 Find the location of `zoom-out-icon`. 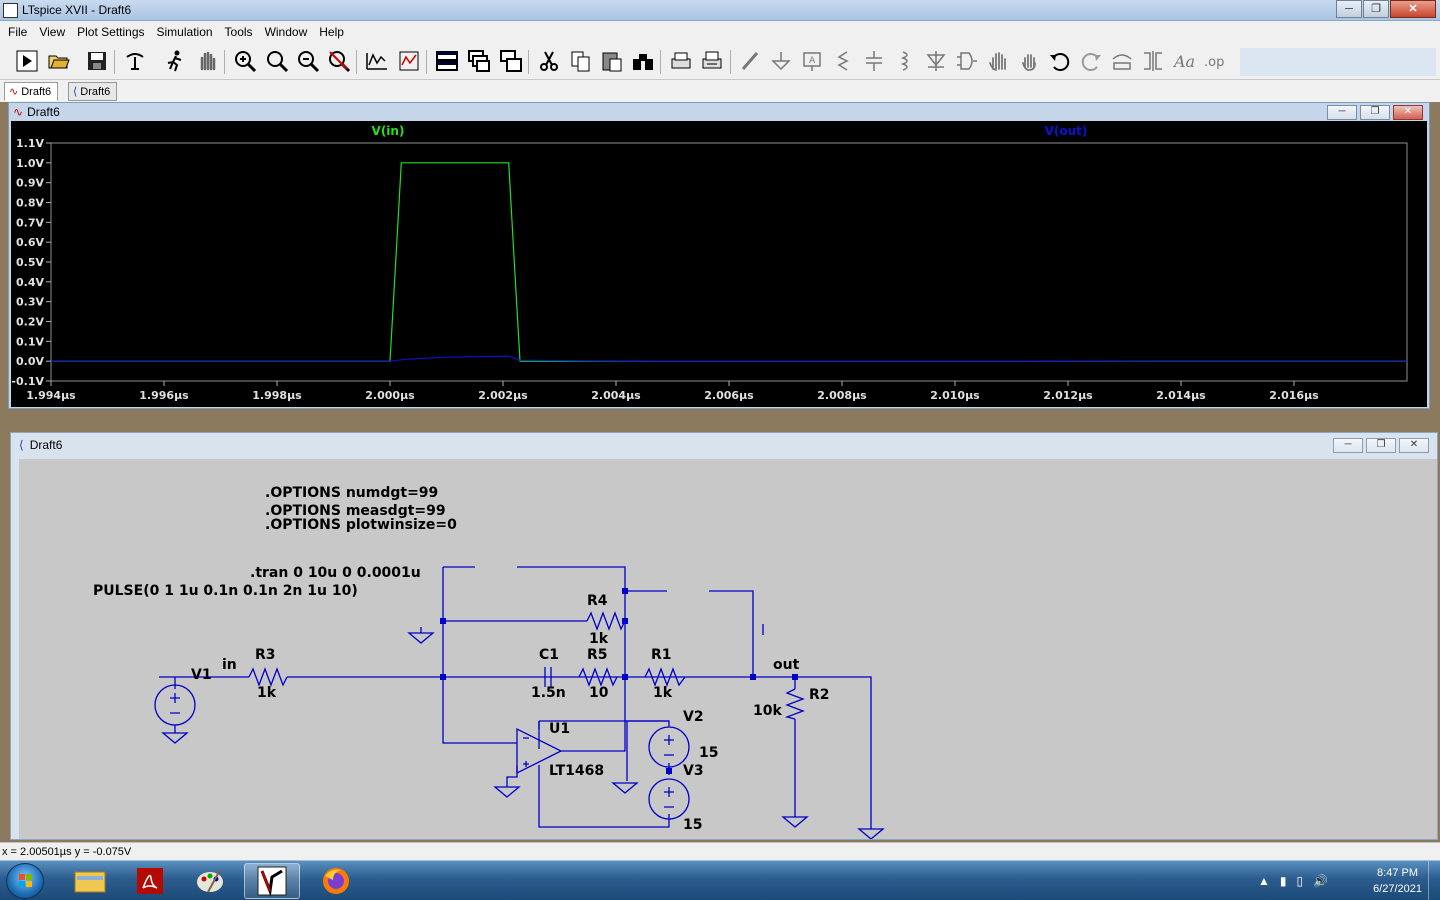

zoom-out-icon is located at coordinates (308, 61).